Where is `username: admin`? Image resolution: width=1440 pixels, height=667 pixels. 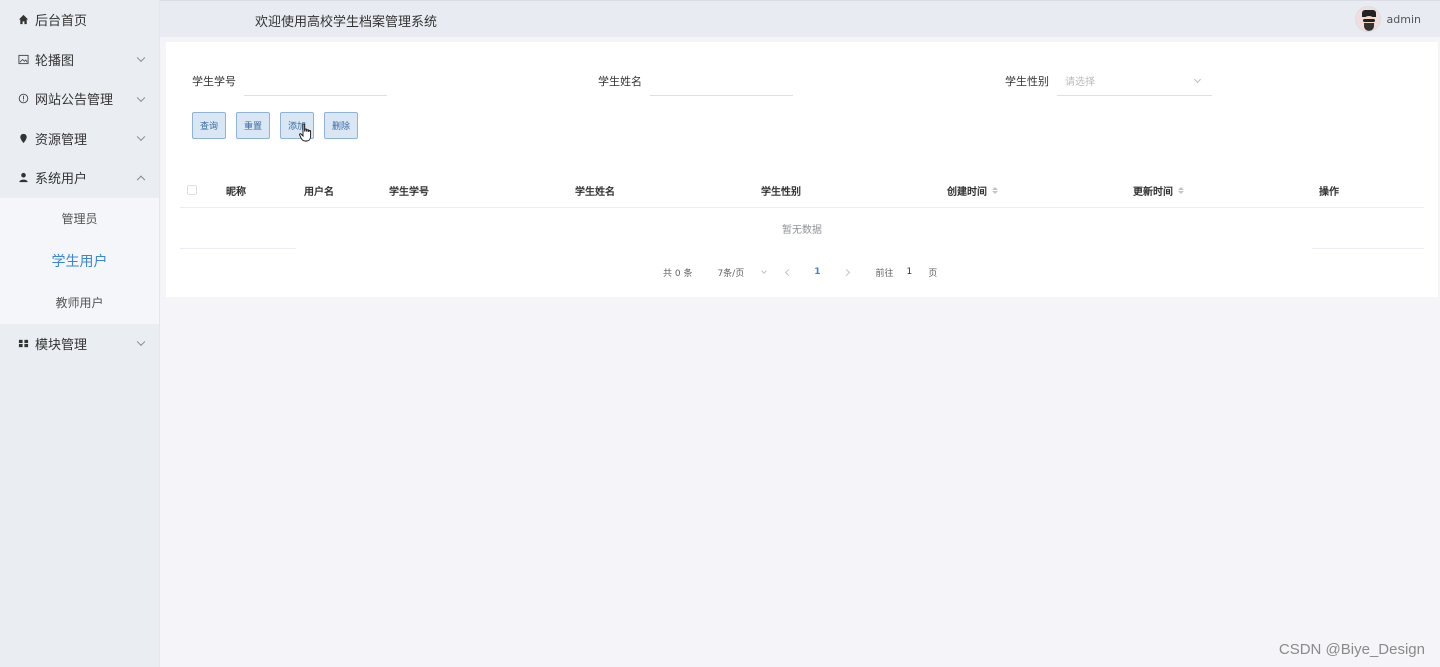
username: admin is located at coordinates (1404, 19).